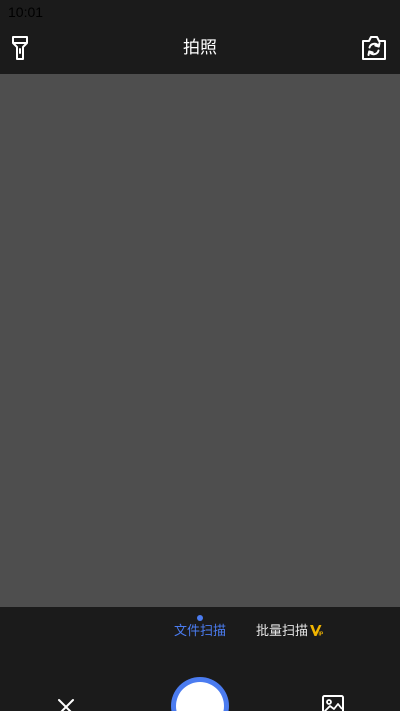 Image resolution: width=400 pixels, height=711 pixels. I want to click on gallery-button, so click(333, 702).